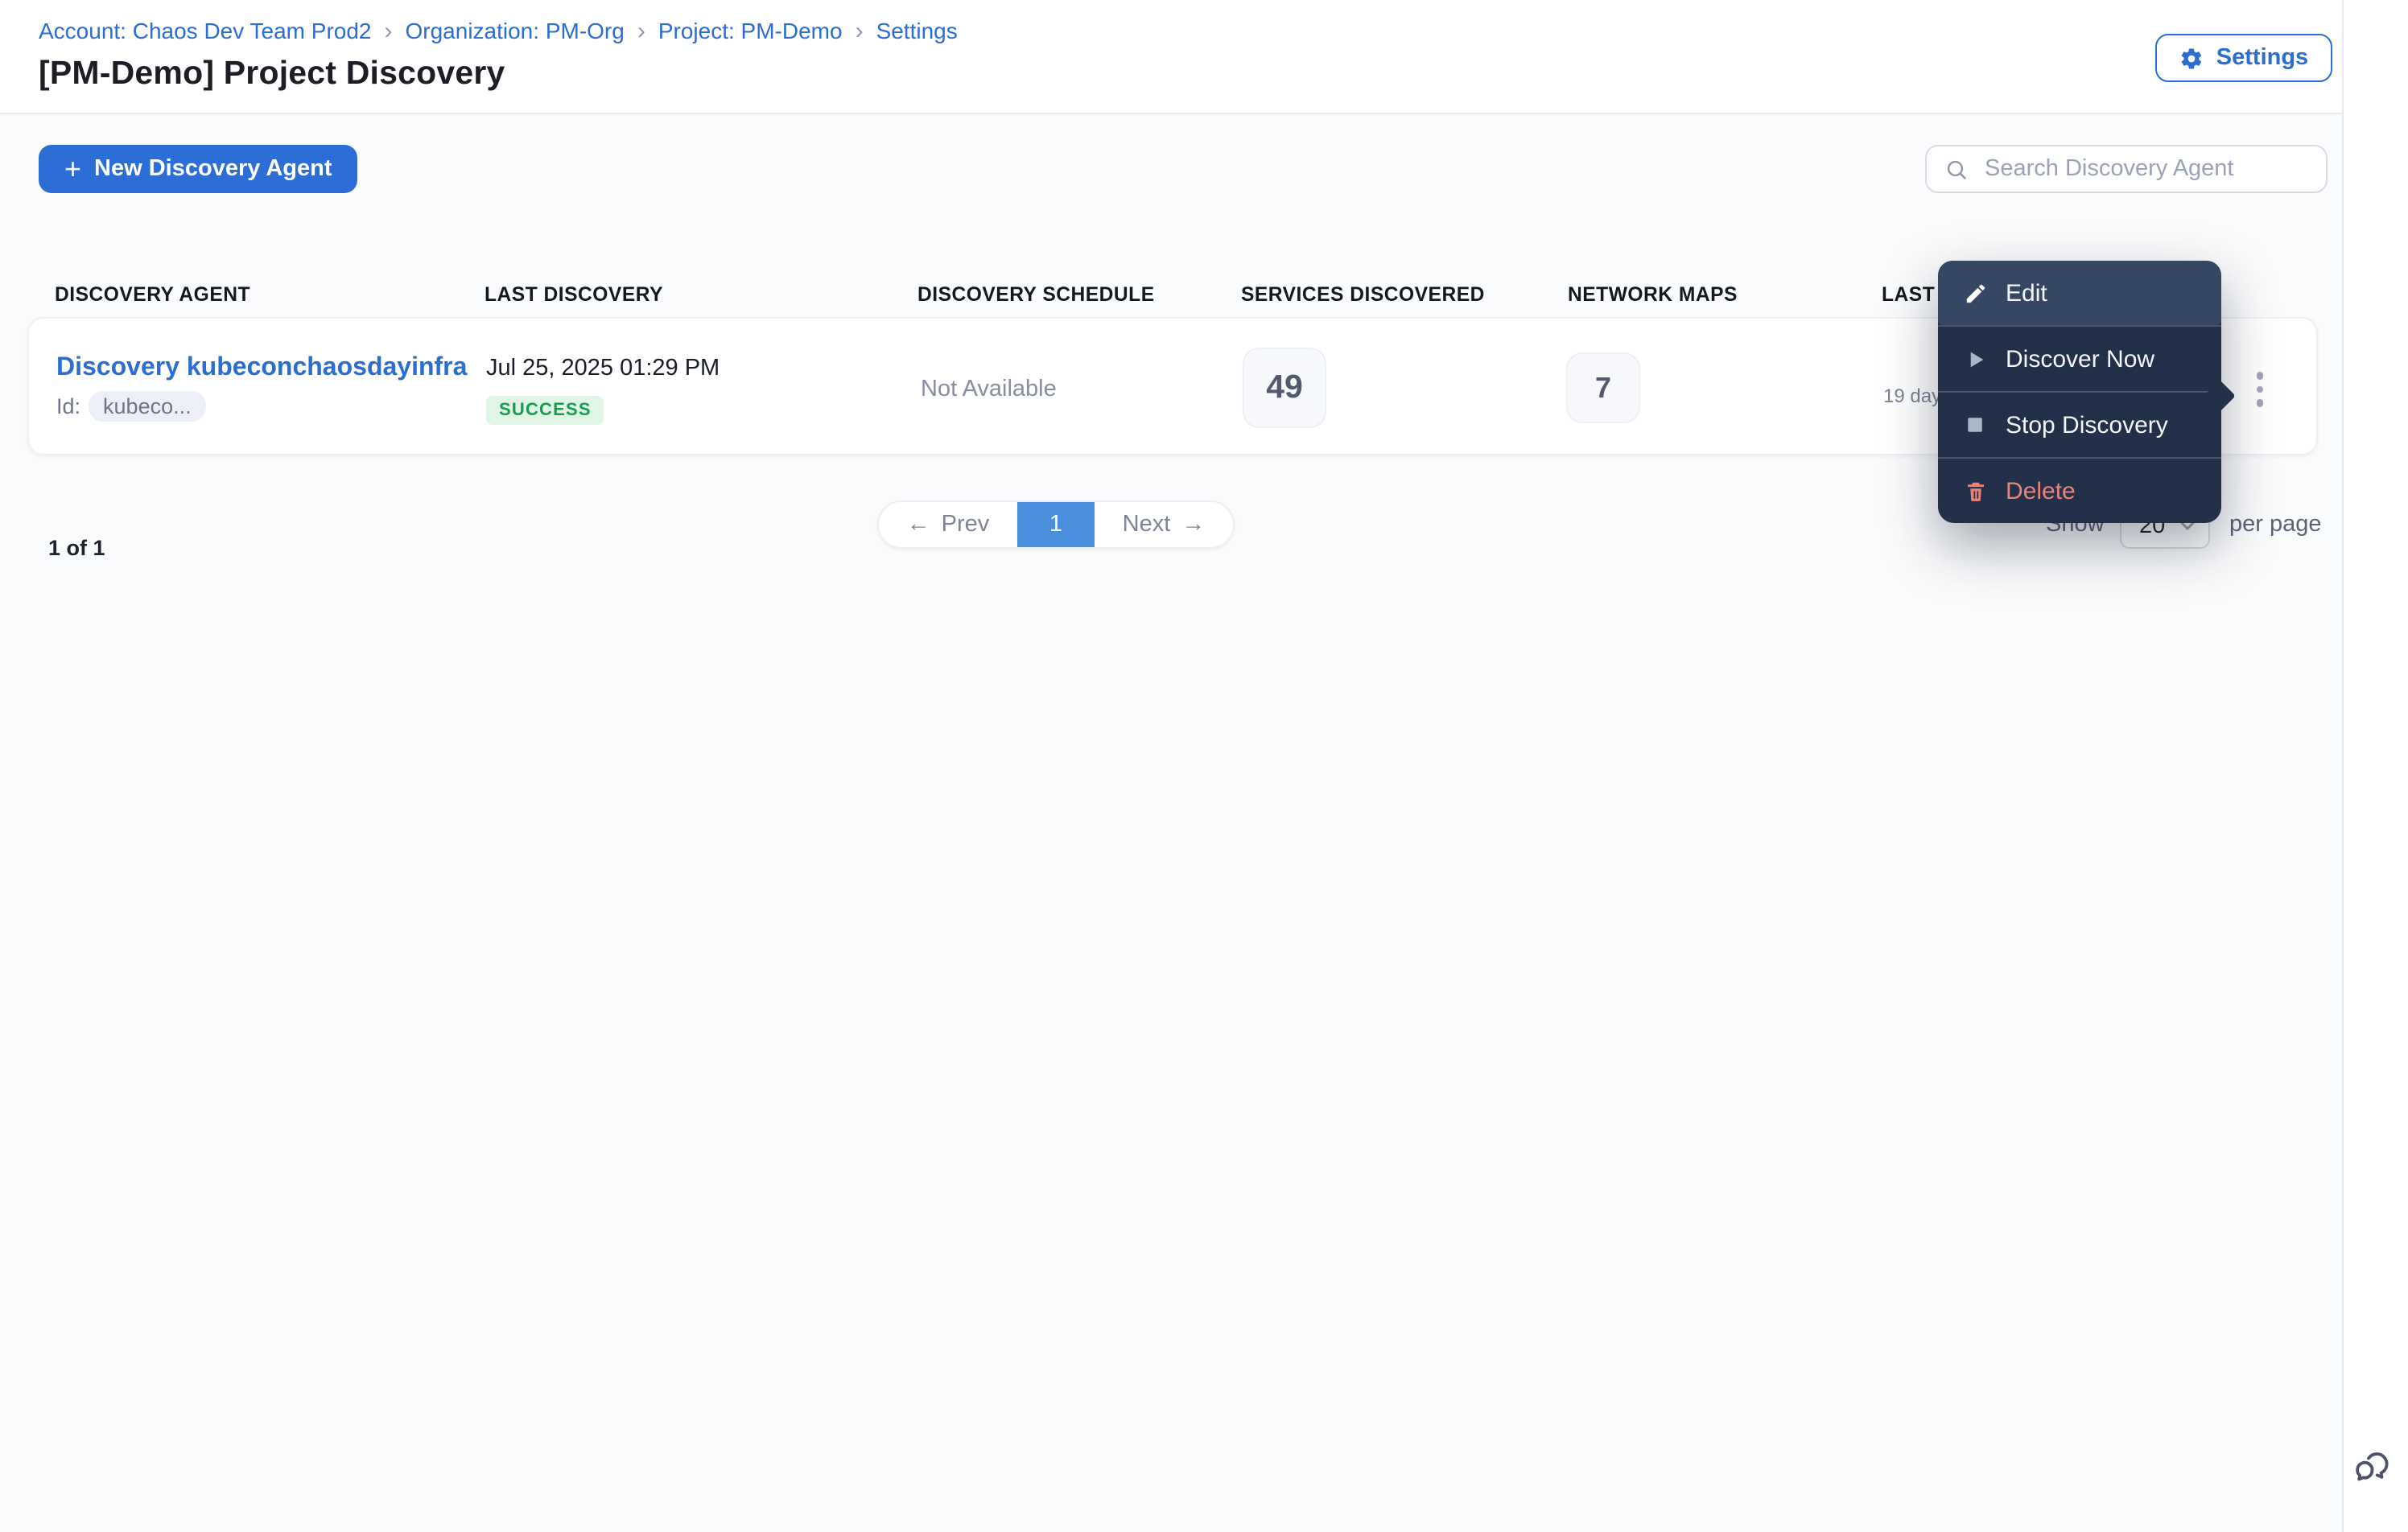 This screenshot has height=1532, width=2408. I want to click on menu-item-delete: Delete, so click(2079, 491).